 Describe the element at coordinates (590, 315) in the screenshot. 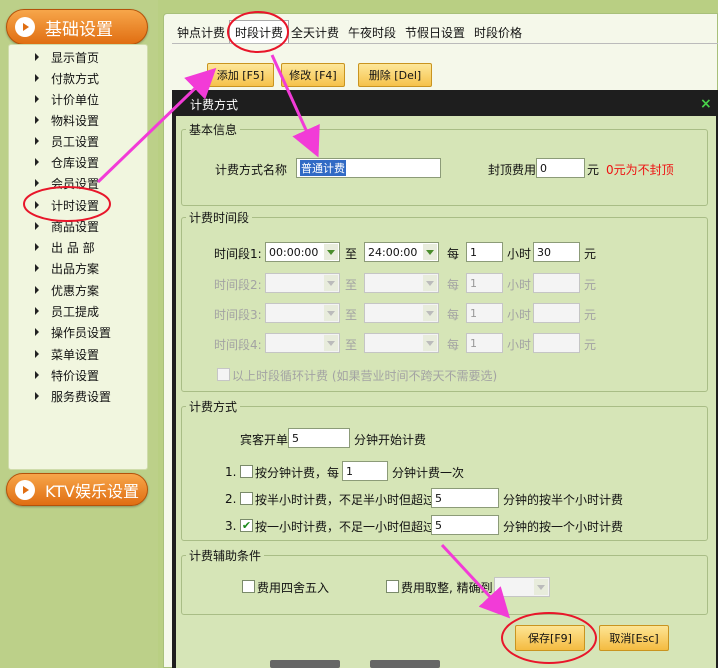

I see `yuan-label: 元` at that location.